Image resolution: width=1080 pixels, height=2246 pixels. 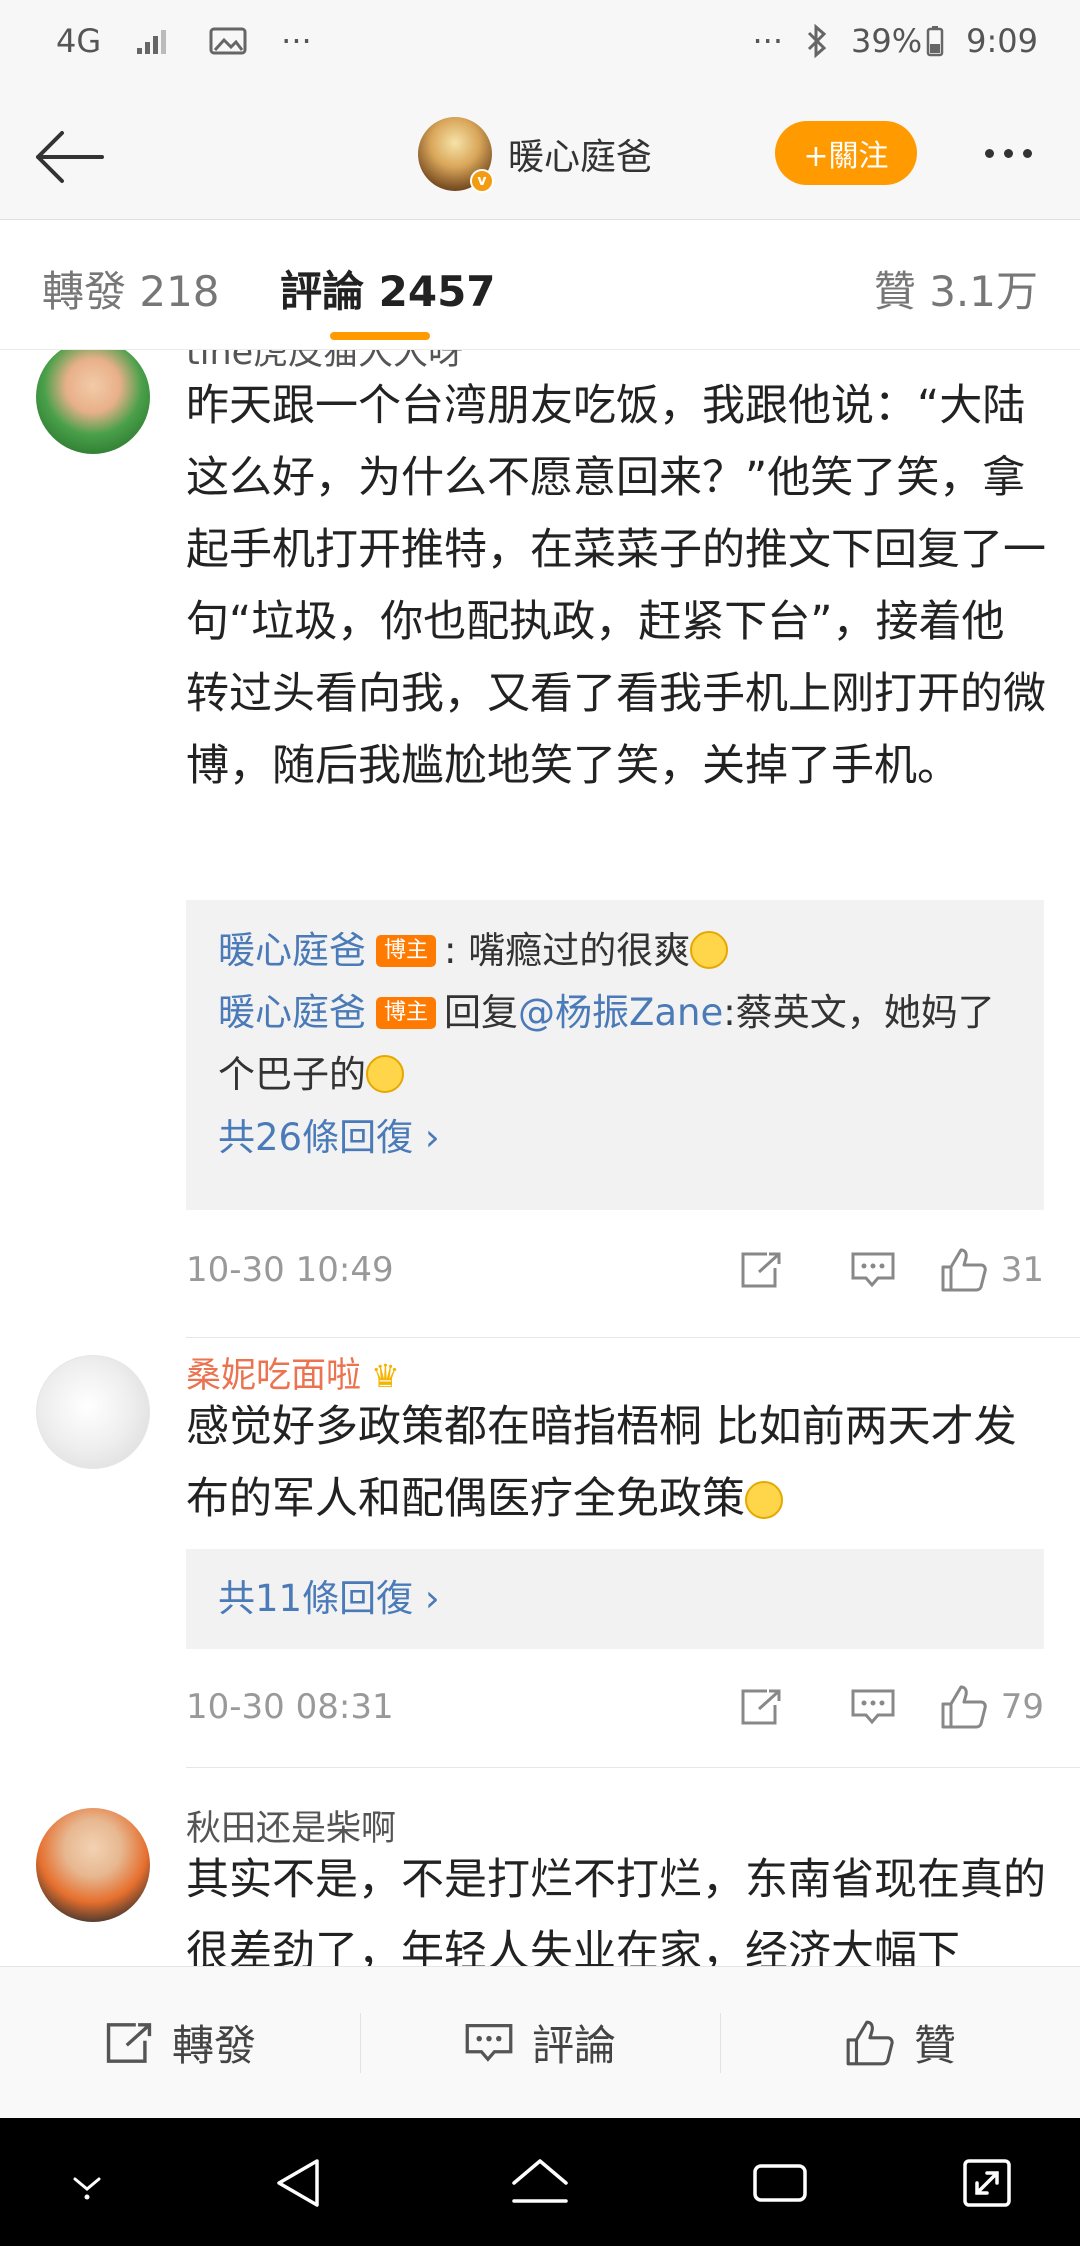 I want to click on comment-action-button: 評論, so click(x=540, y=2042).